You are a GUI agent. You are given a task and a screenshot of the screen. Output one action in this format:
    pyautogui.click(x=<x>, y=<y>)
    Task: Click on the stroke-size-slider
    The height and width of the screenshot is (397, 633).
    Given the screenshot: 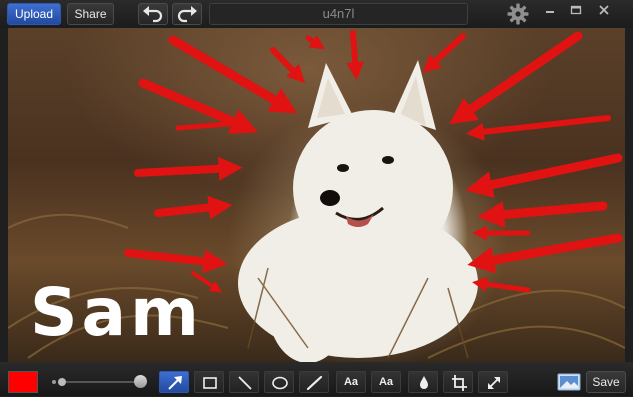 What is the action you would take?
    pyautogui.click(x=101, y=382)
    